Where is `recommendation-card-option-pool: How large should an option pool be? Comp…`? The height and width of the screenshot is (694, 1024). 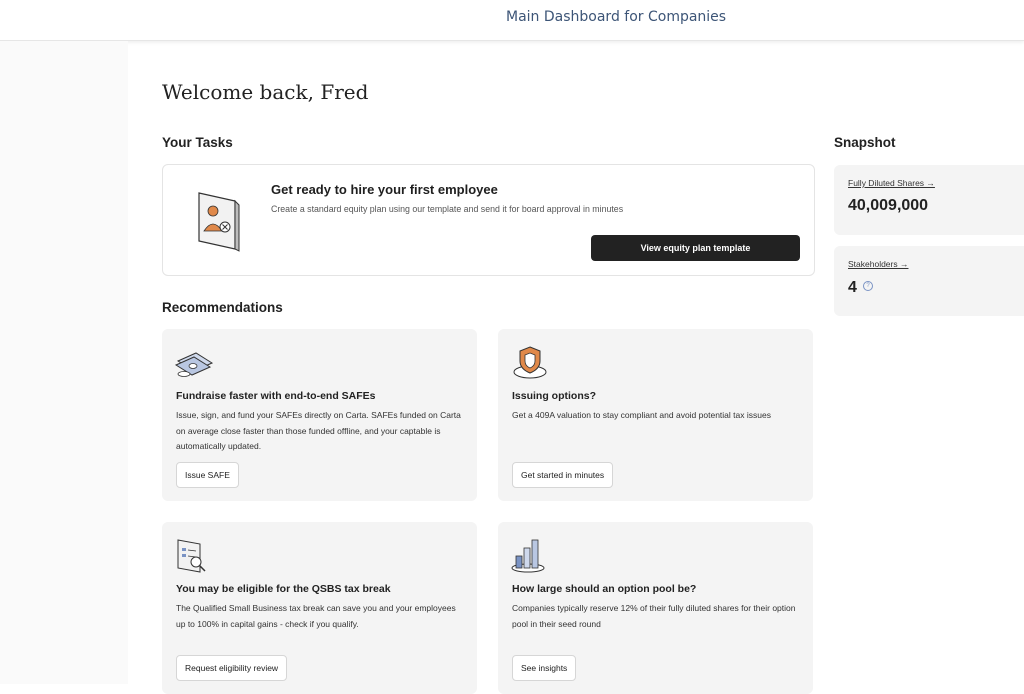
recommendation-card-option-pool: How large should an option pool be? Comp… is located at coordinates (655, 608).